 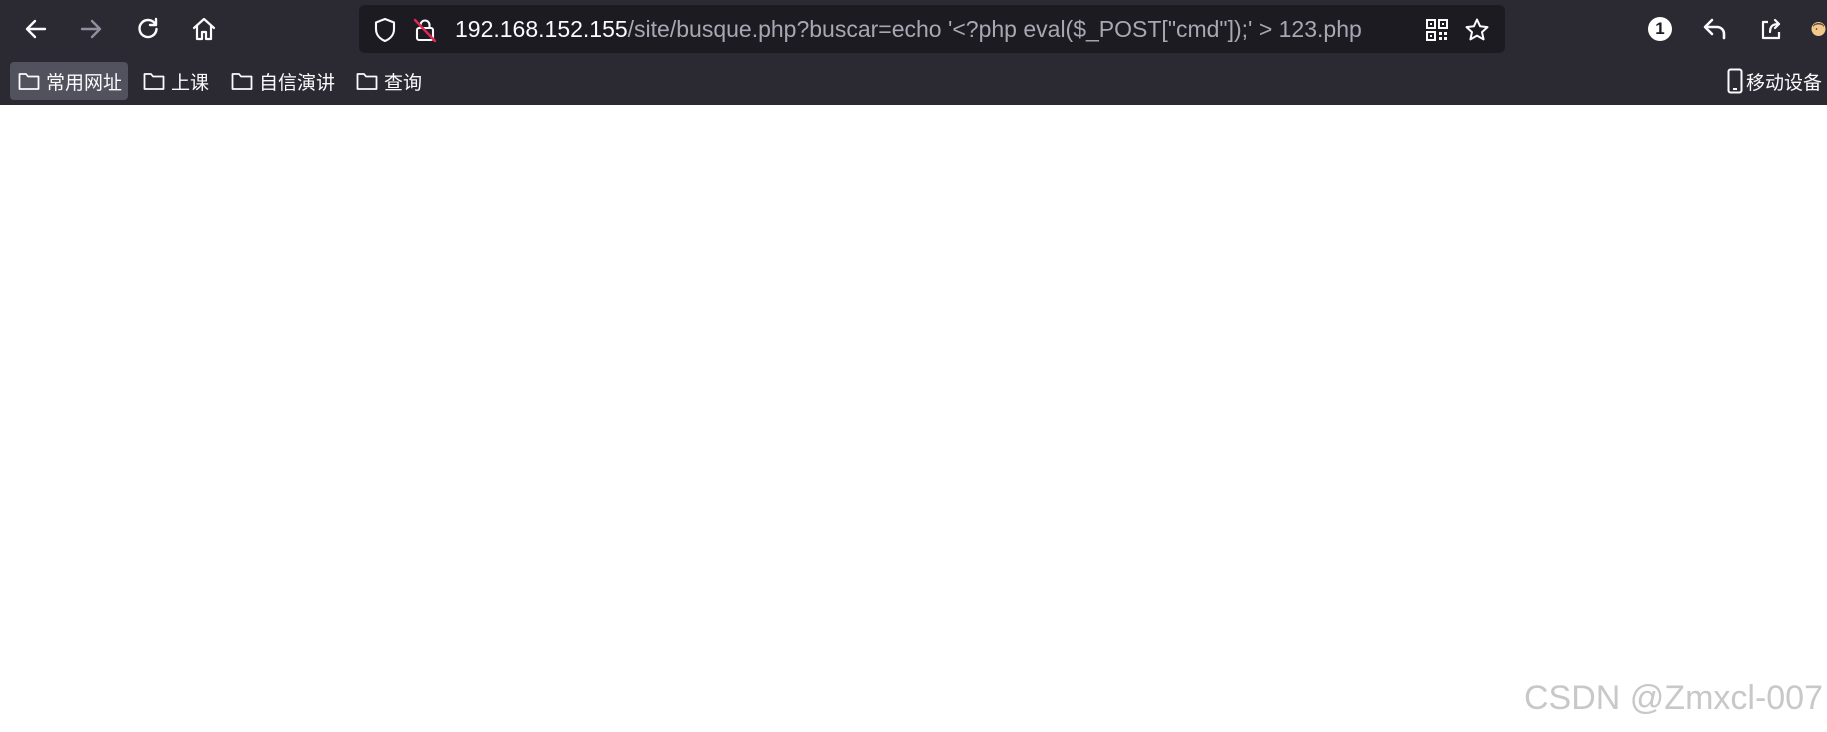 I want to click on bookmark-folder-1: 常用网址, so click(x=69, y=81).